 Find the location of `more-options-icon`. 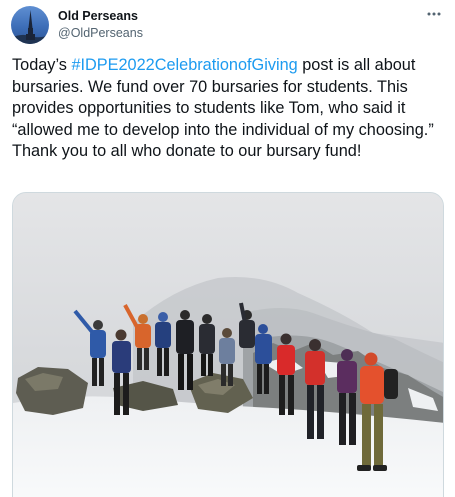

more-options-icon is located at coordinates (434, 14).